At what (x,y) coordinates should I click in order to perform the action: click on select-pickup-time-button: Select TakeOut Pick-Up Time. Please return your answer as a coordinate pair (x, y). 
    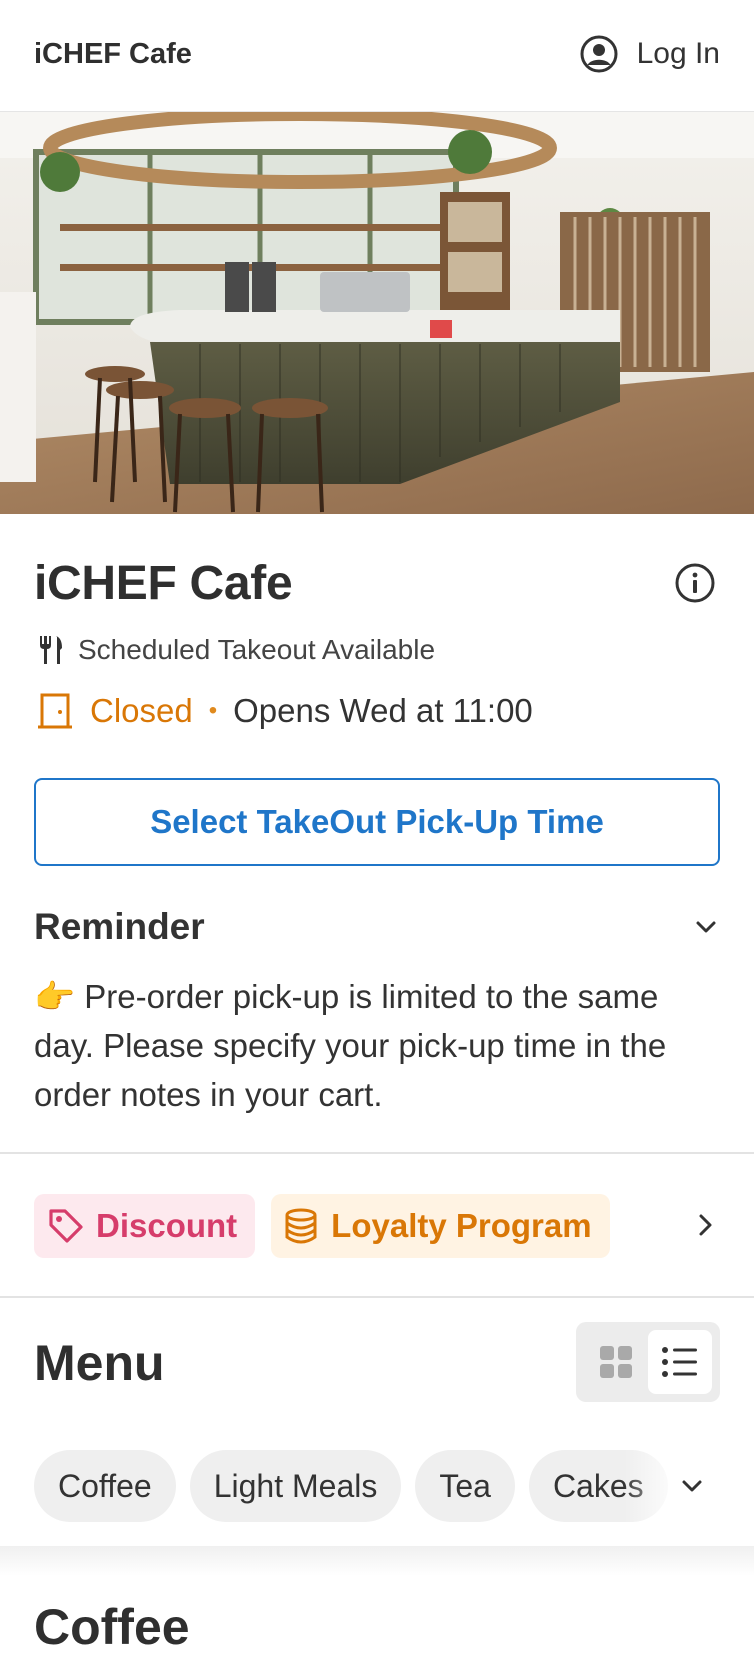
    Looking at the image, I should click on (377, 822).